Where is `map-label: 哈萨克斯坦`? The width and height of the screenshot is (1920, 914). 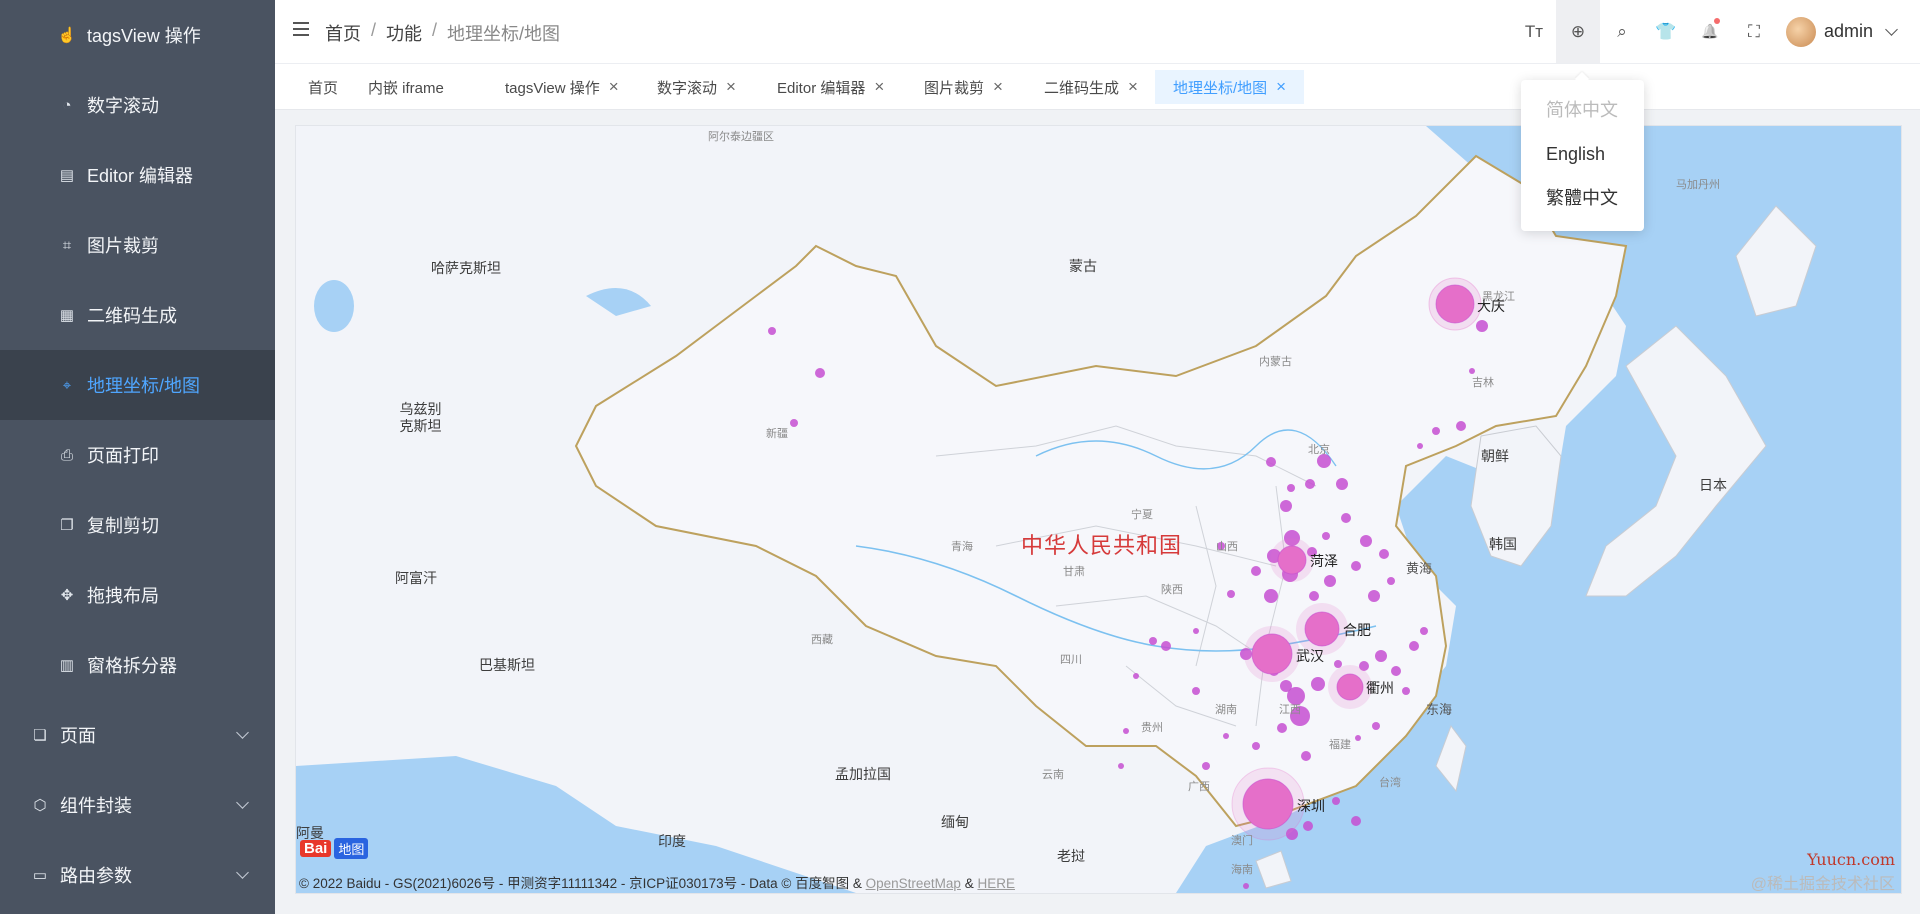
map-label: 哈萨克斯坦 is located at coordinates (466, 268).